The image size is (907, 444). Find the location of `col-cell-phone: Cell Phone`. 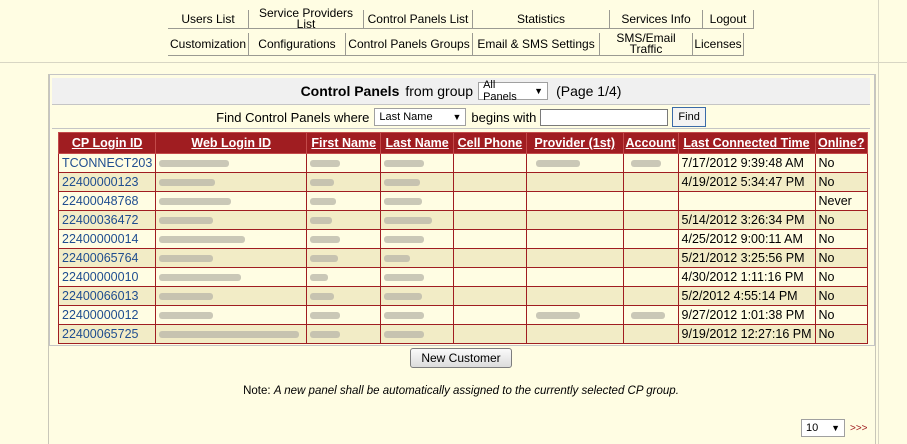

col-cell-phone: Cell Phone is located at coordinates (489, 143).